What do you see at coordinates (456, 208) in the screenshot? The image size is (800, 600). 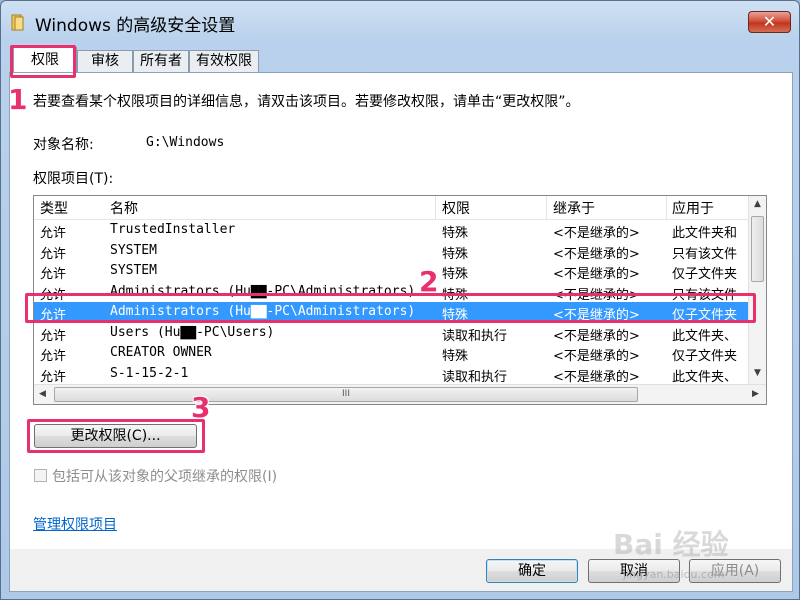 I see `column-header-permission: 权限` at bounding box center [456, 208].